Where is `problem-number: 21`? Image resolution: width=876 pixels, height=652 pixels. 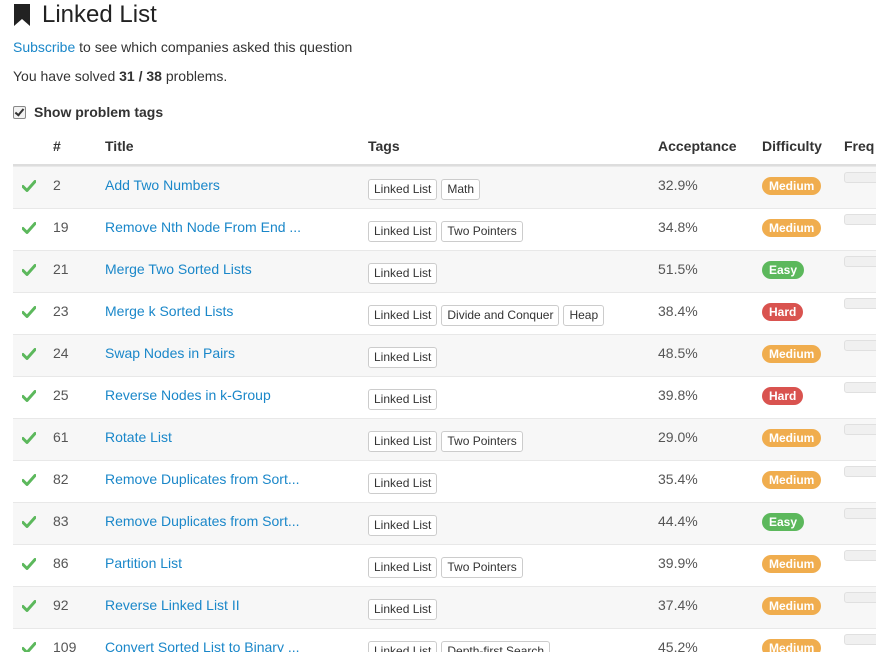
problem-number: 21 is located at coordinates (61, 269).